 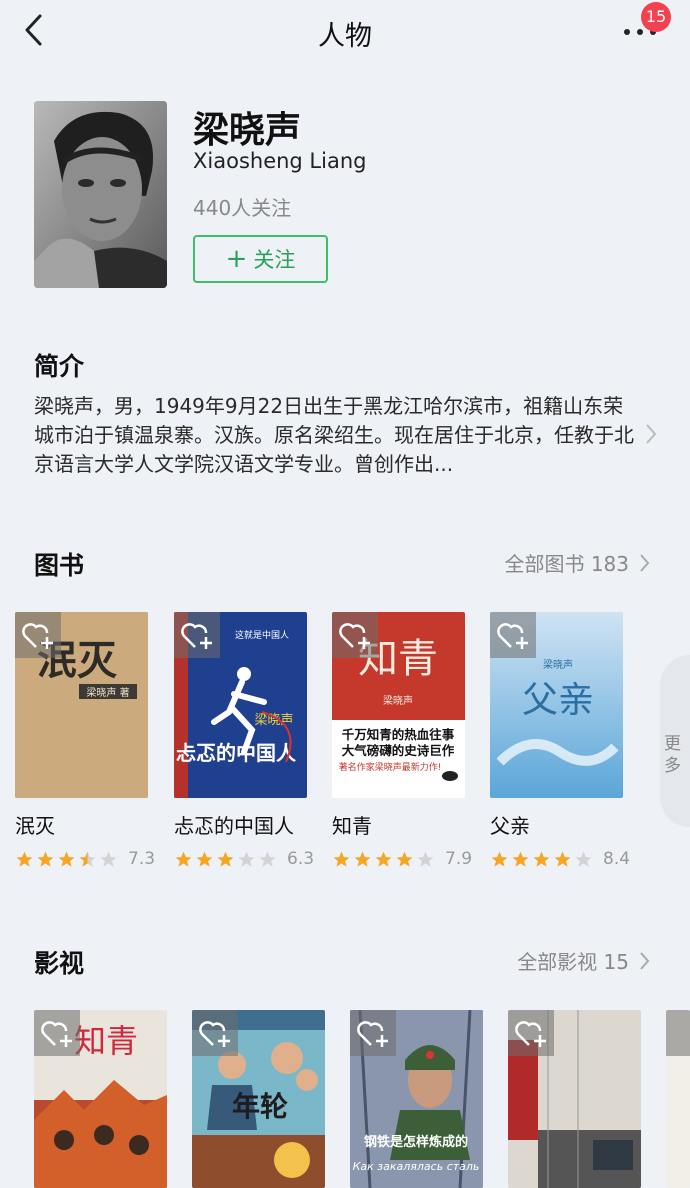 I want to click on book-card: 泯灭 梁晓声 著 泯灭 7.3, so click(x=85, y=740).